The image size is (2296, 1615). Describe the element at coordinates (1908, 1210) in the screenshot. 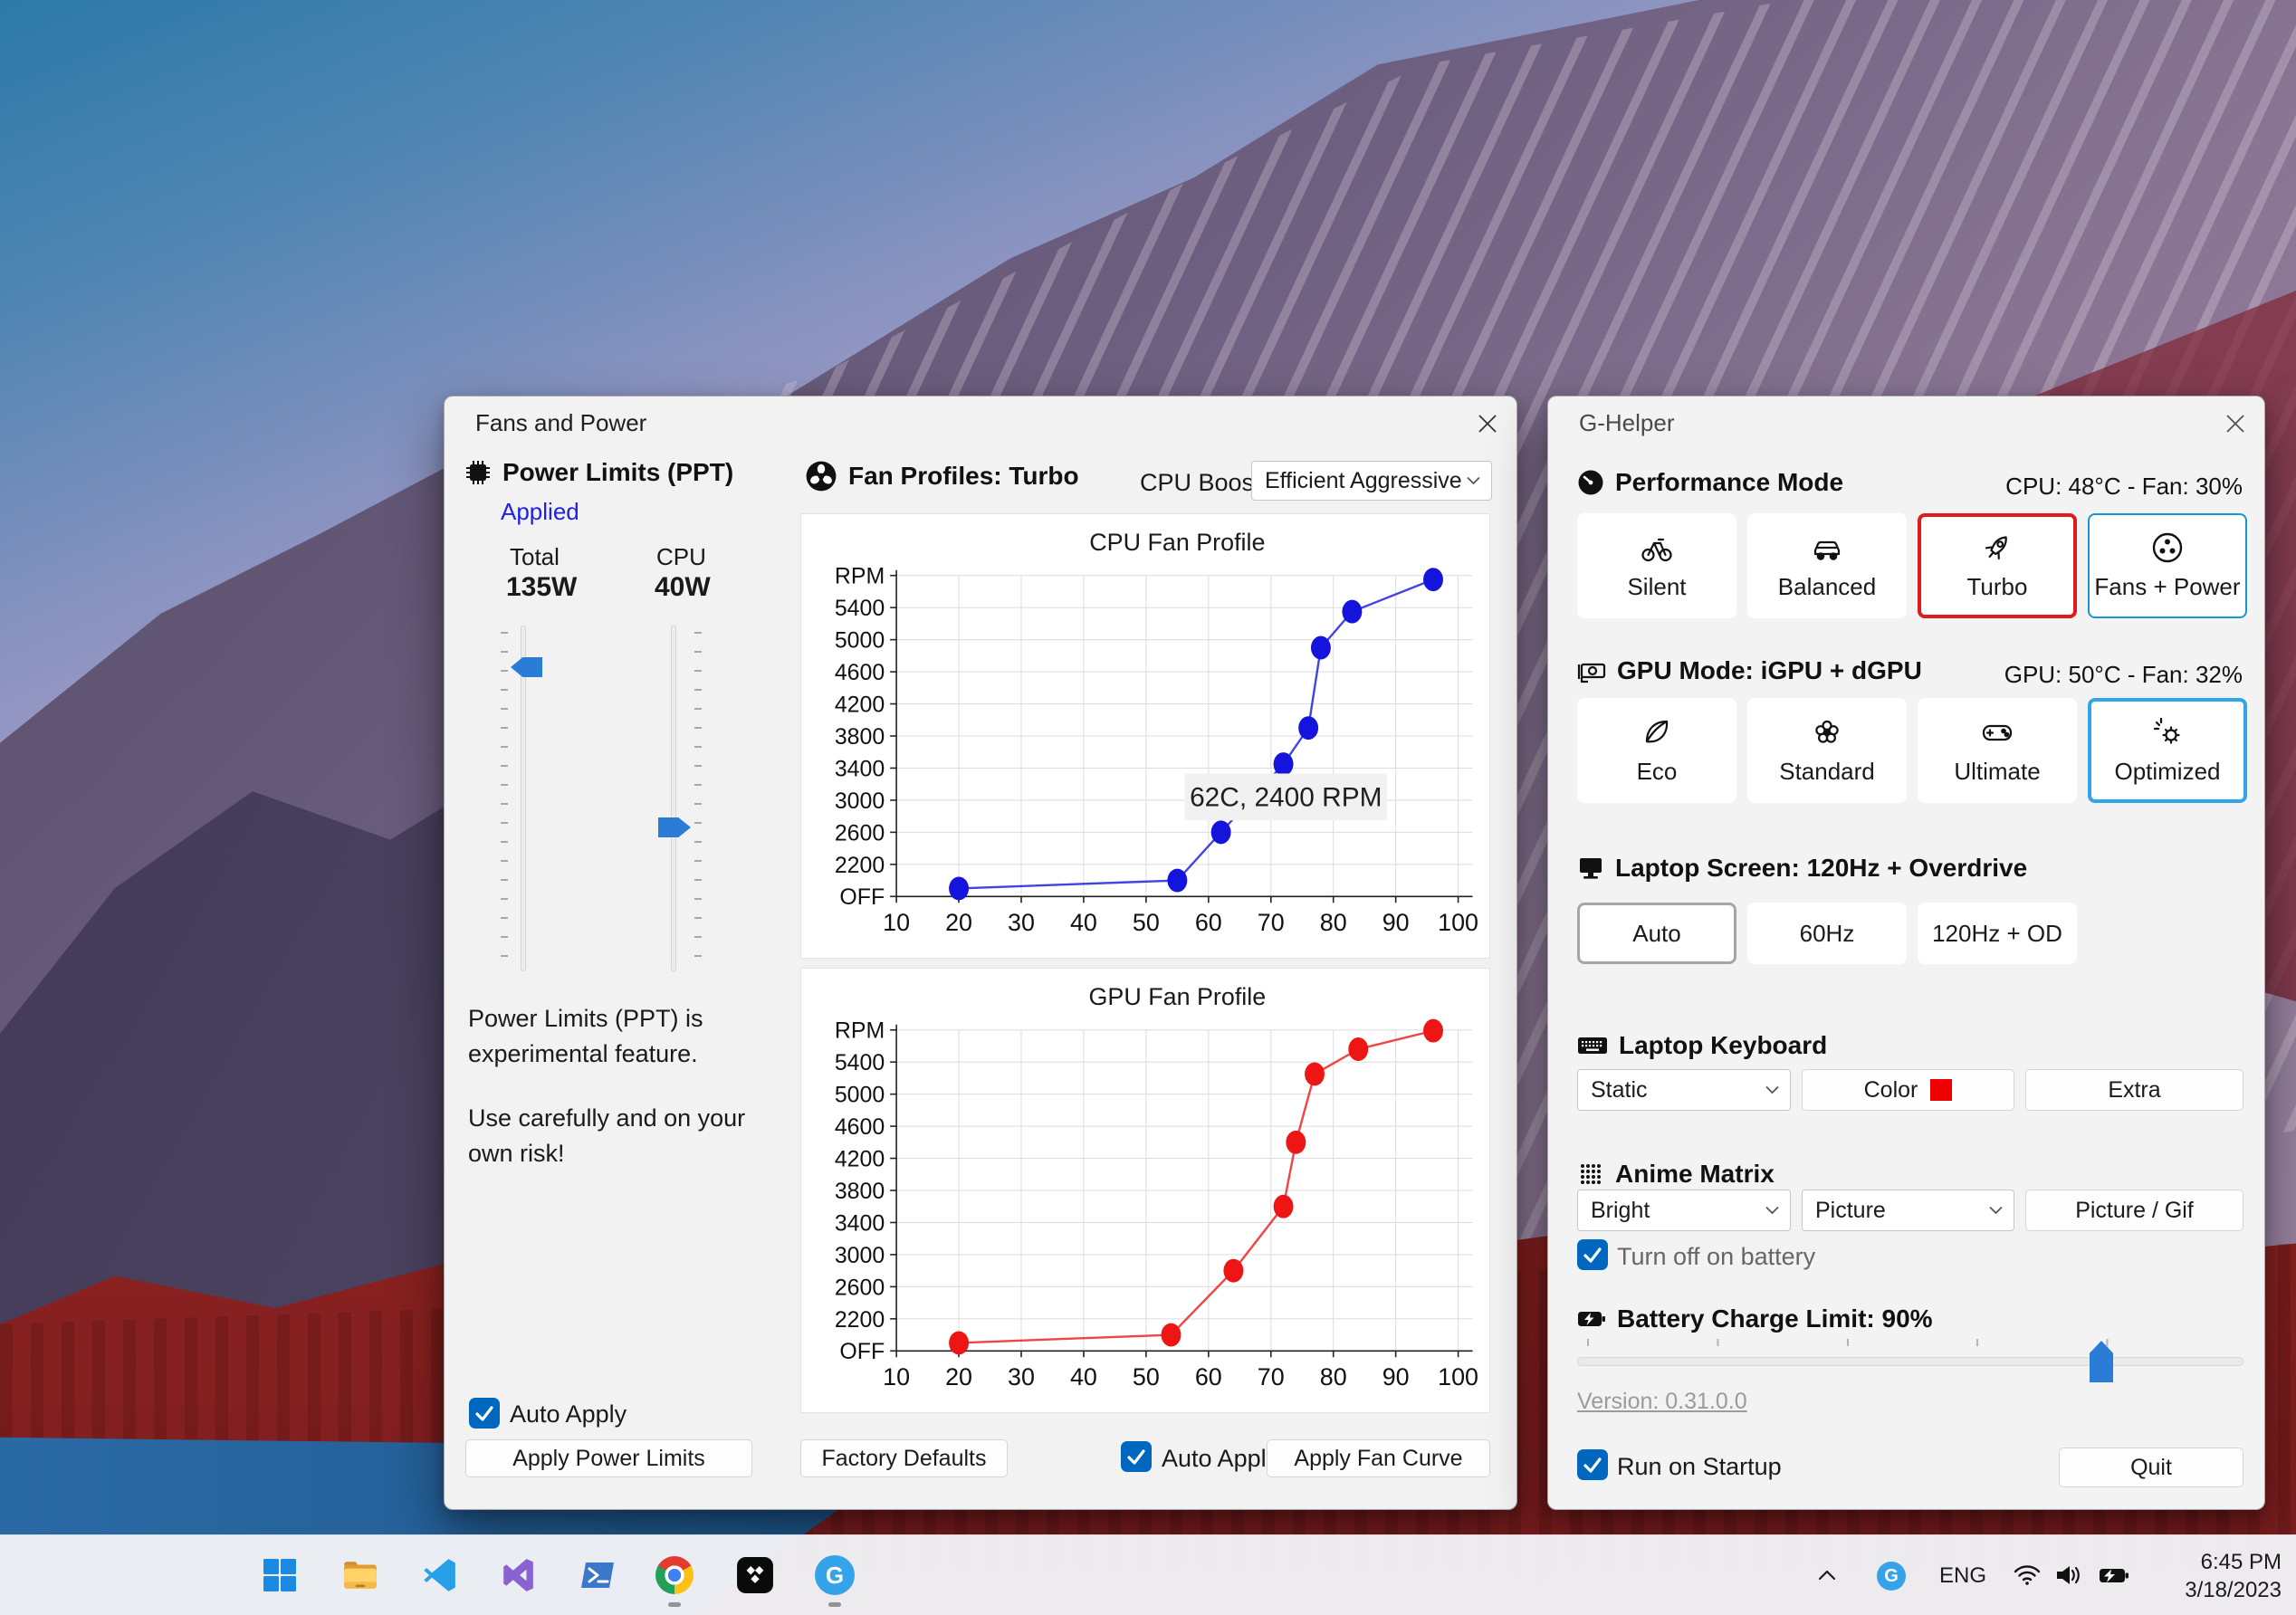

I see `matrix-mode-dropdown: Picture` at that location.